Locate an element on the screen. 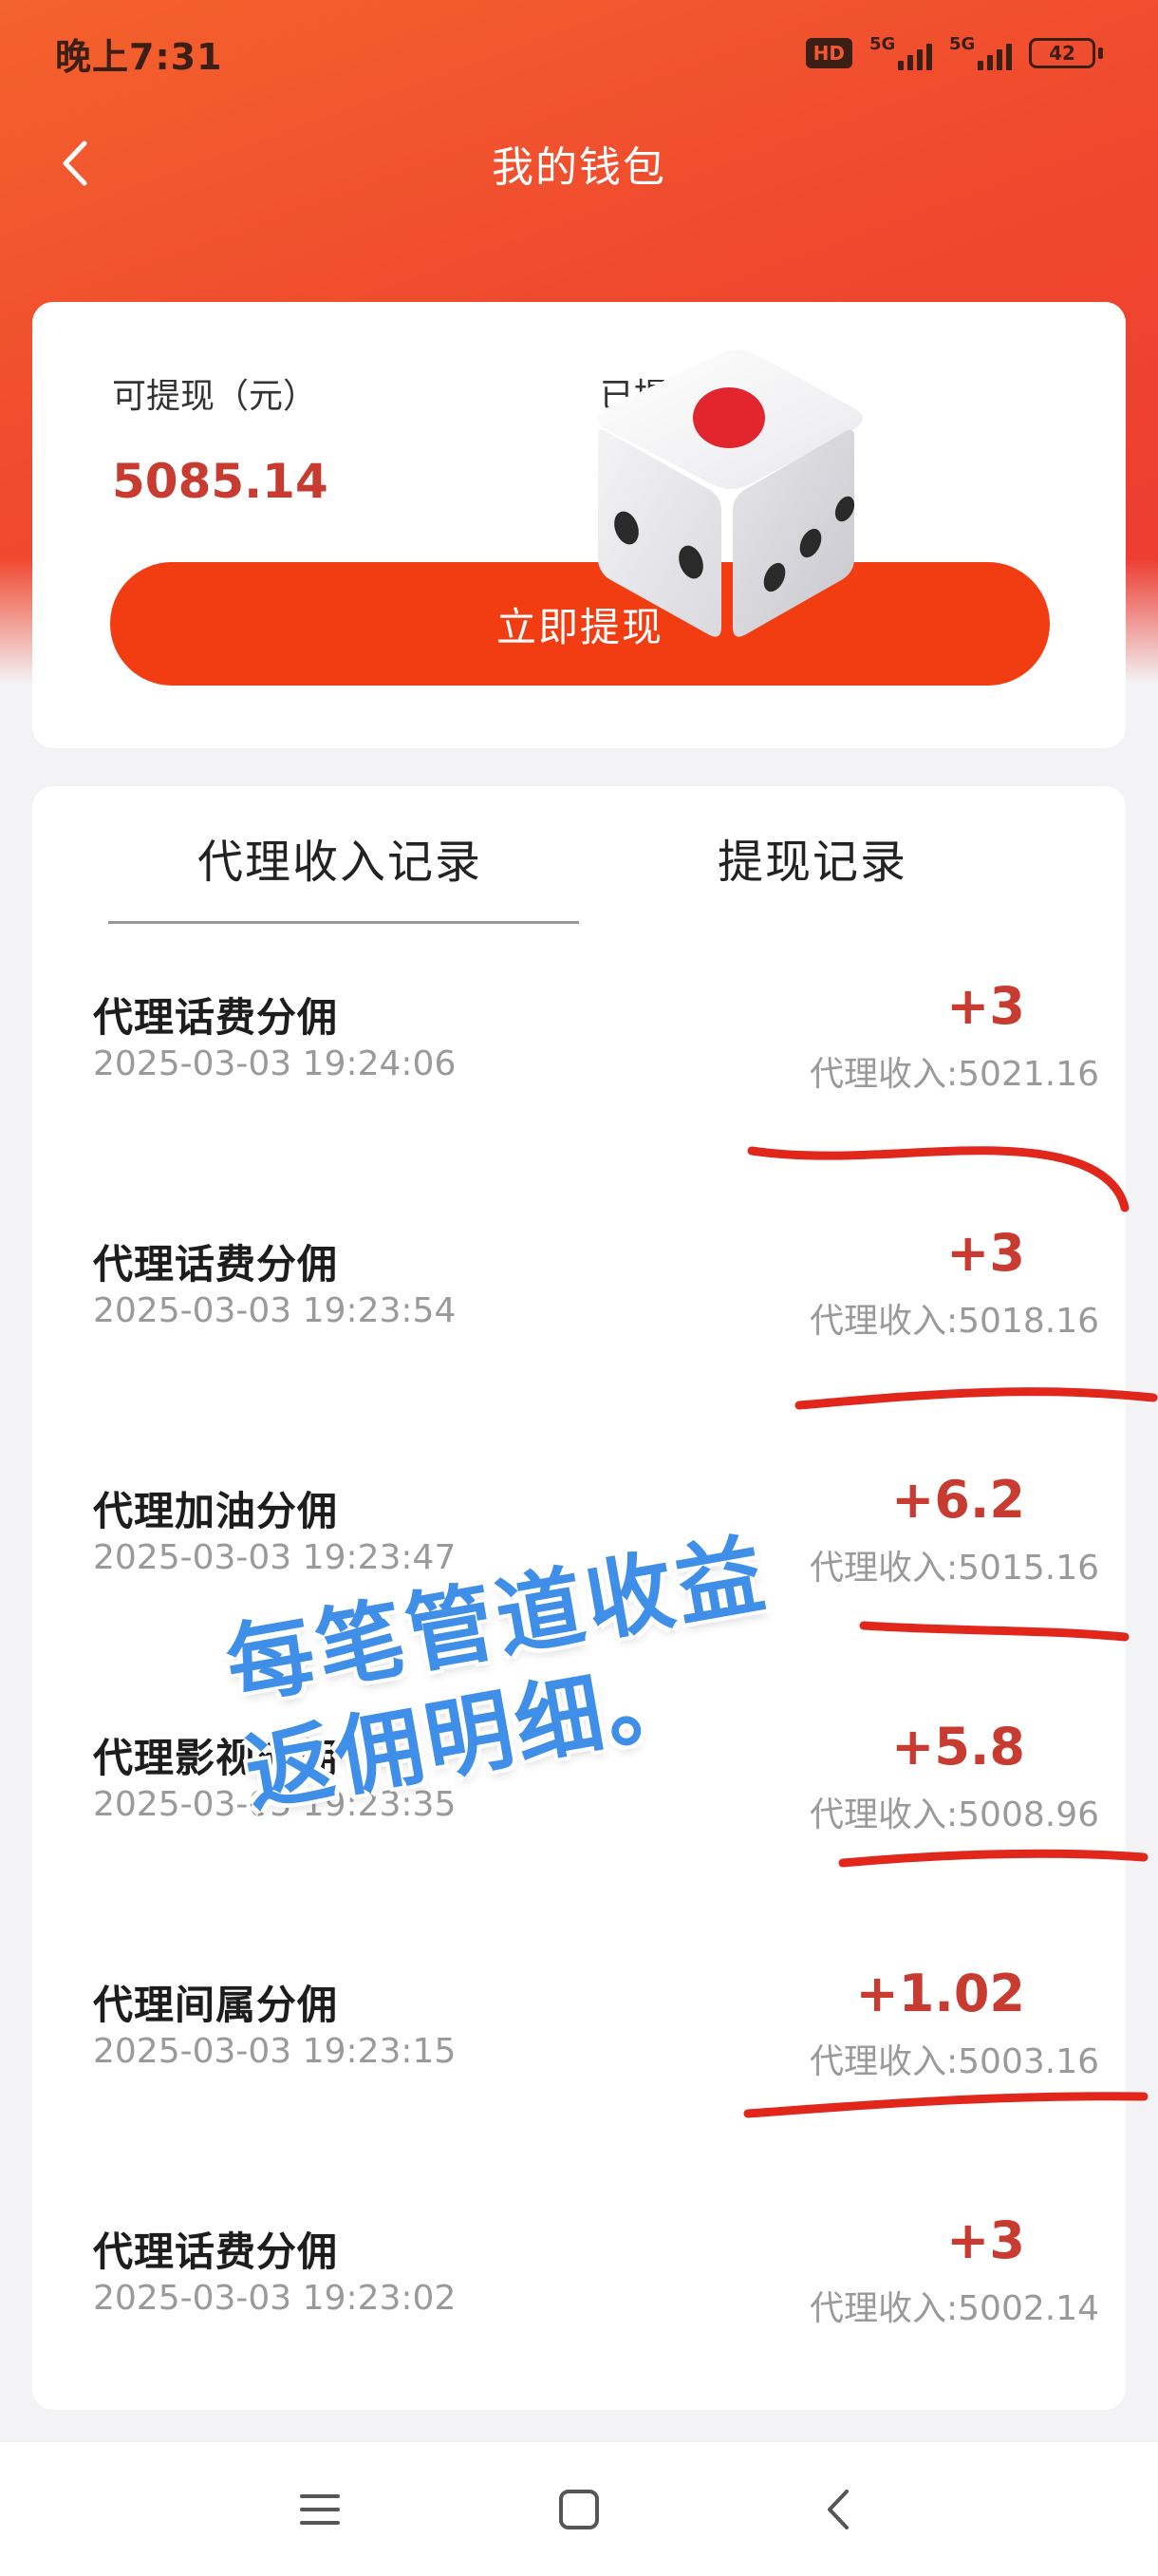 Image resolution: width=1158 pixels, height=2576 pixels. record-amount: +5.8 is located at coordinates (958, 1747).